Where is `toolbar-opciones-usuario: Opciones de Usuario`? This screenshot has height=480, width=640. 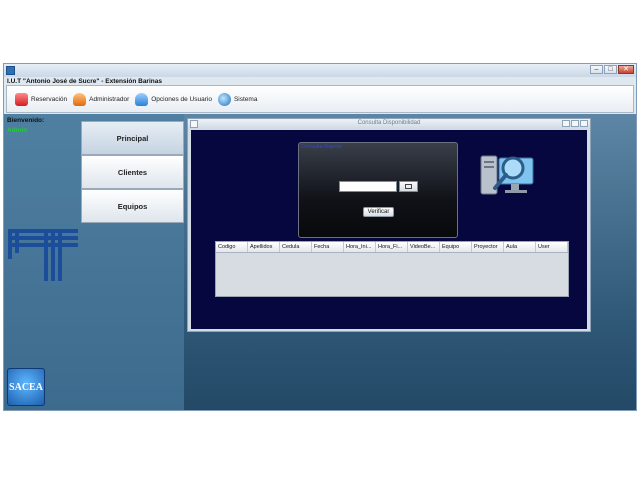 toolbar-opciones-usuario: Opciones de Usuario is located at coordinates (173, 99).